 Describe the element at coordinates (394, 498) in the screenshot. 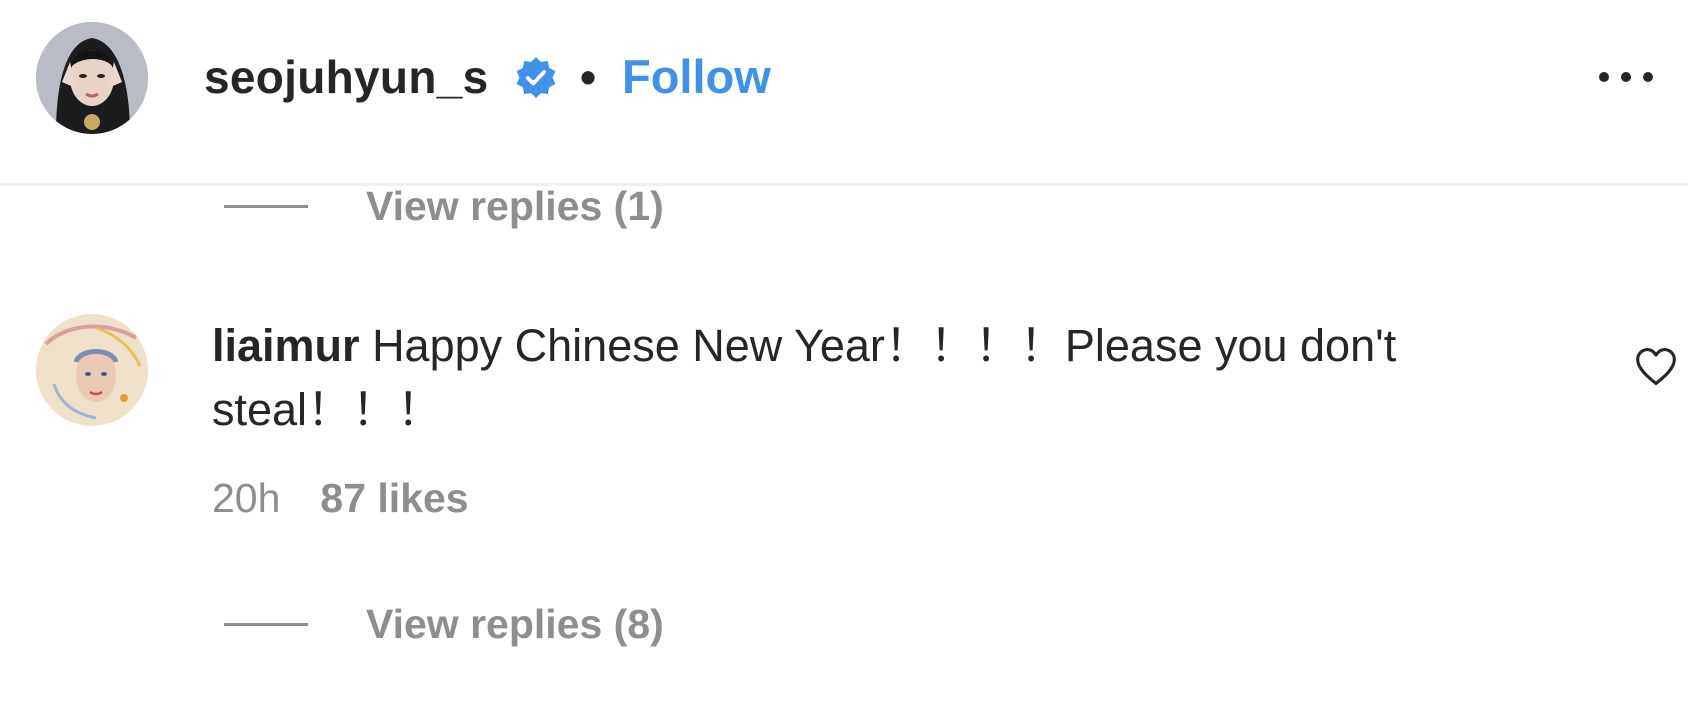

I see `comment-likes-count: 87 likes` at that location.